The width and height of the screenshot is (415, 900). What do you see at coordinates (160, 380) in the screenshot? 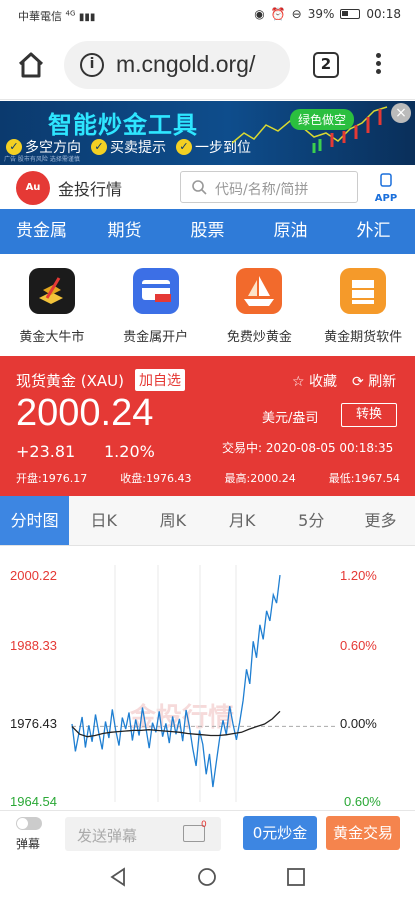
I see `add-watchlist-button: 加自选` at bounding box center [160, 380].